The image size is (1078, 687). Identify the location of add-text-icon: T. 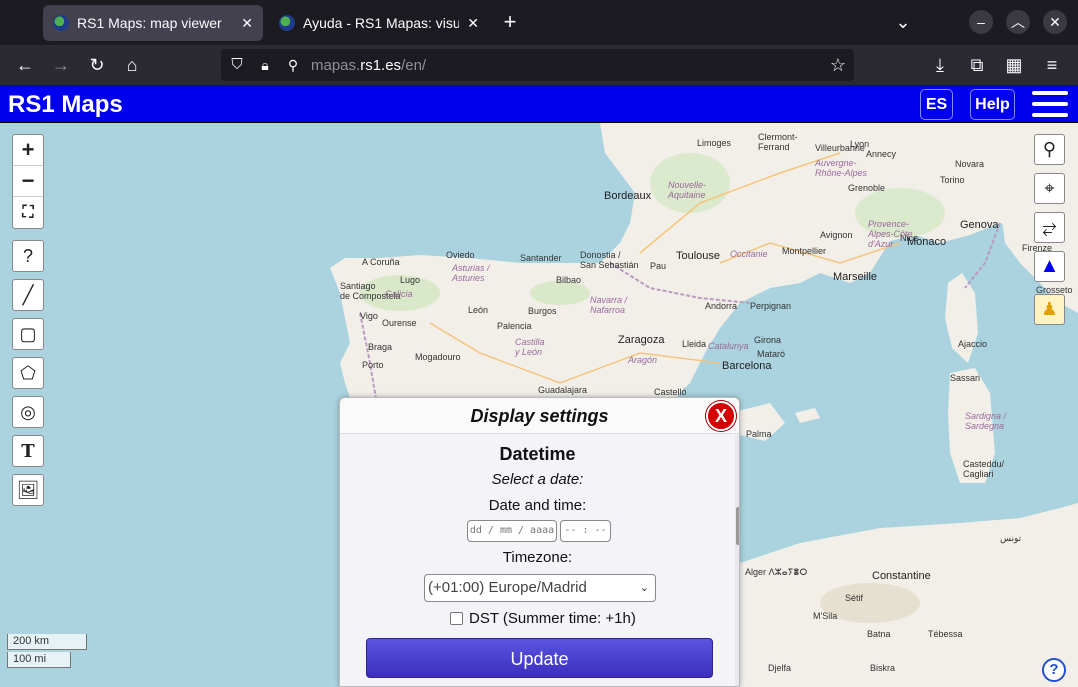
(28, 451).